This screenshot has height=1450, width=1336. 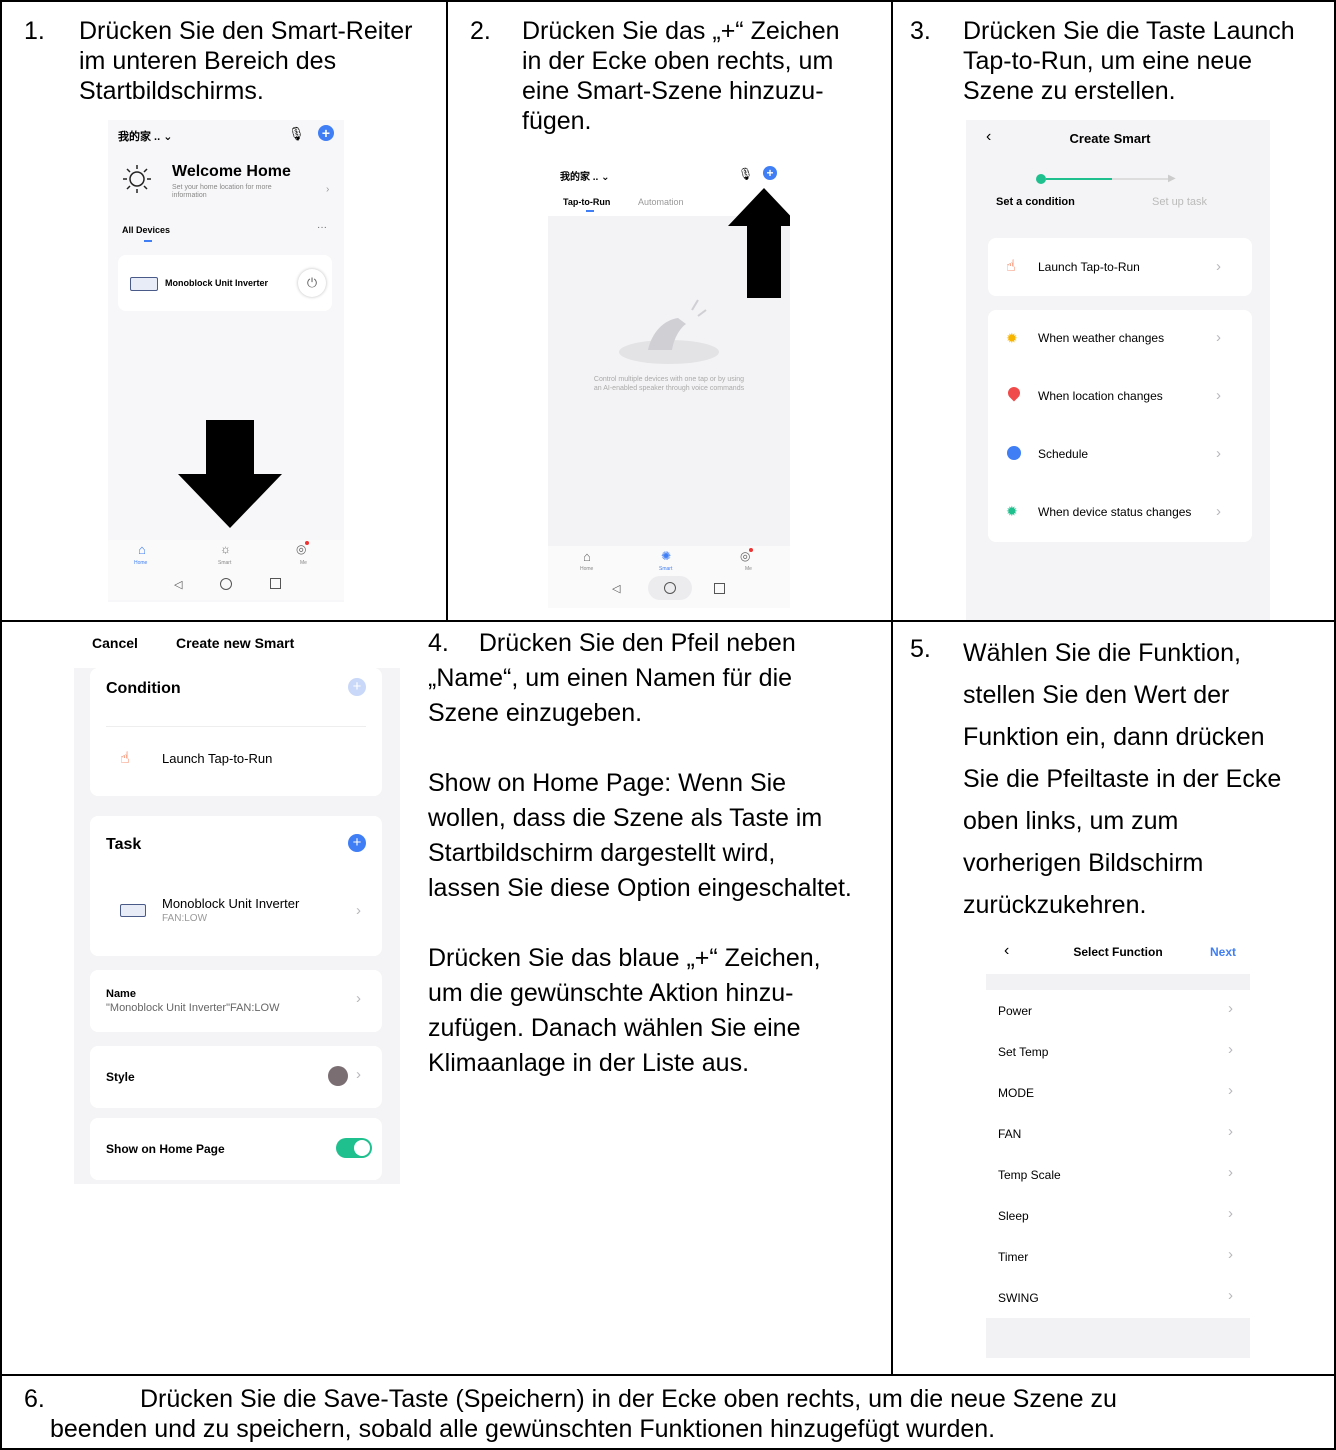 I want to click on text-line: Szene zu erstellen., so click(x=1069, y=91).